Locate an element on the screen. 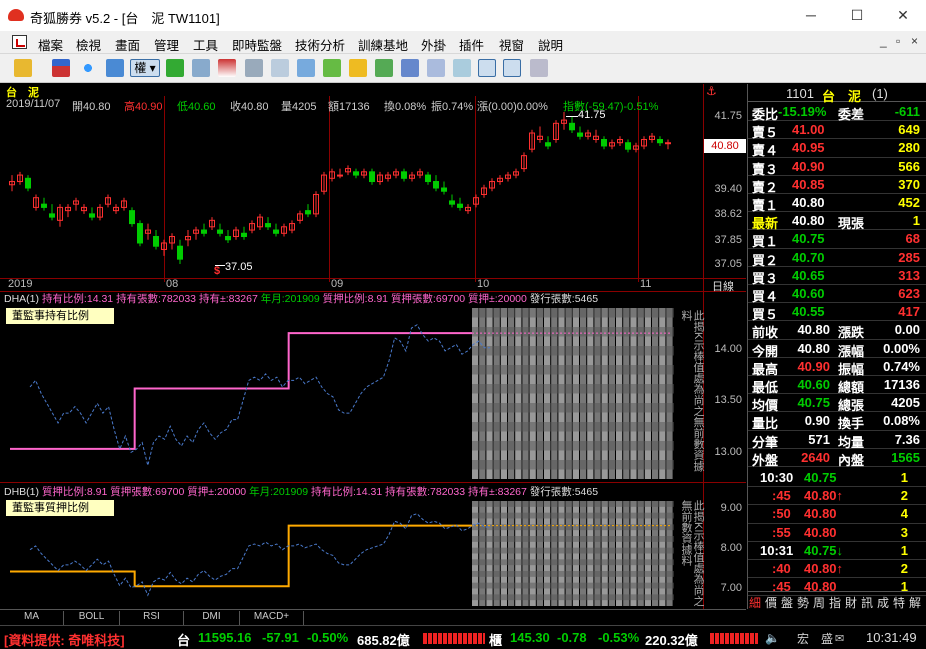  menu-view: 檢視 is located at coordinates (88, 44).